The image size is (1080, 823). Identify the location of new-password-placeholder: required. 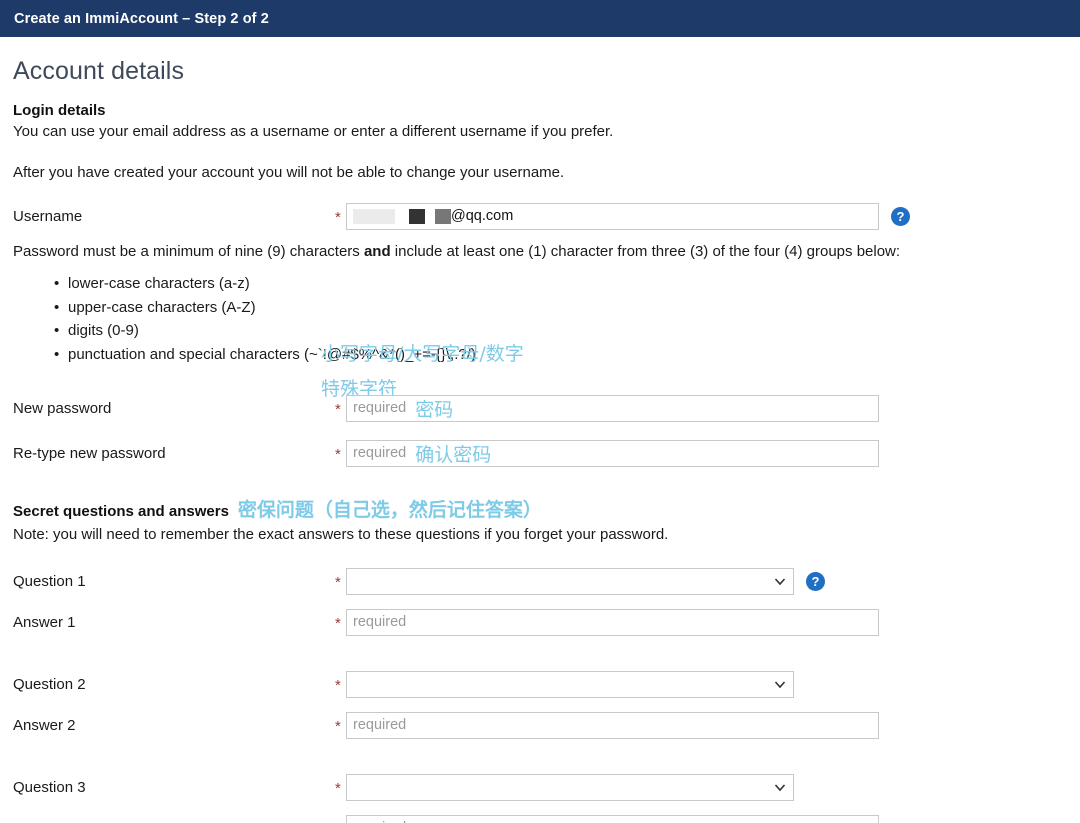
(380, 408).